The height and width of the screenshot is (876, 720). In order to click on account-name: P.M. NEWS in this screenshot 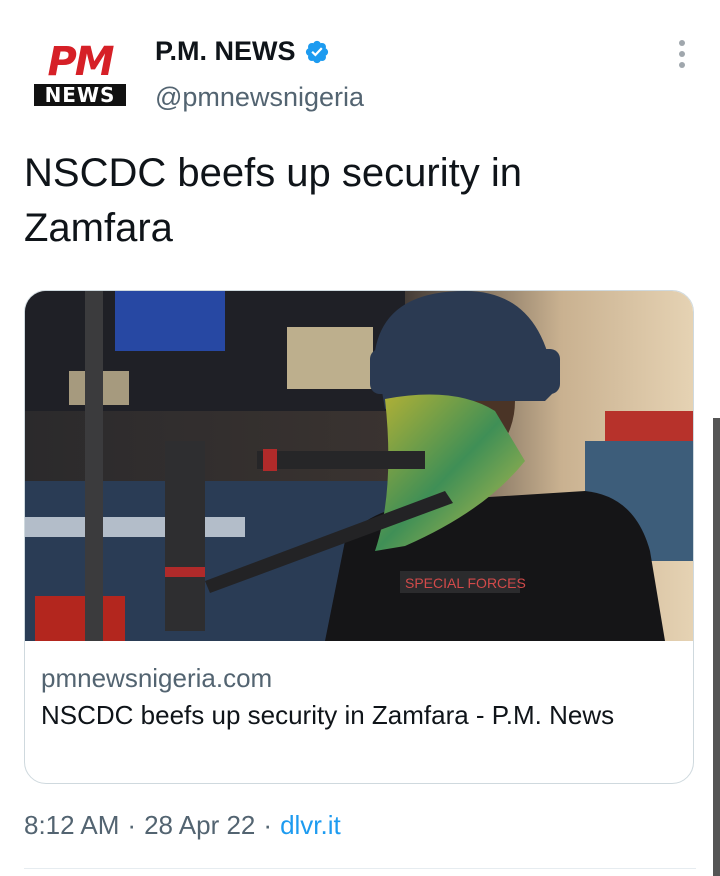, I will do `click(242, 51)`.